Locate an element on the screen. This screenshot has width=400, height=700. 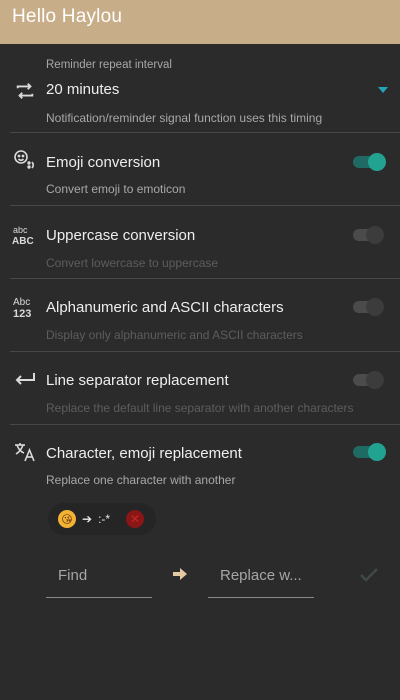
setting-description: Convert lowercase to uppercase is located at coordinates (132, 263).